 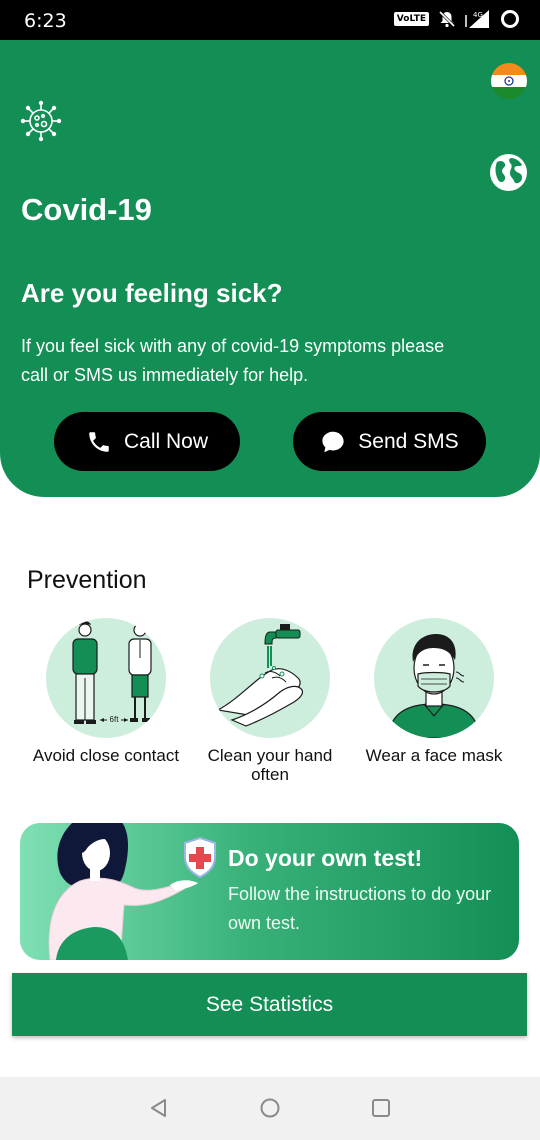 I want to click on prevention-title: Prevention, so click(x=87, y=580).